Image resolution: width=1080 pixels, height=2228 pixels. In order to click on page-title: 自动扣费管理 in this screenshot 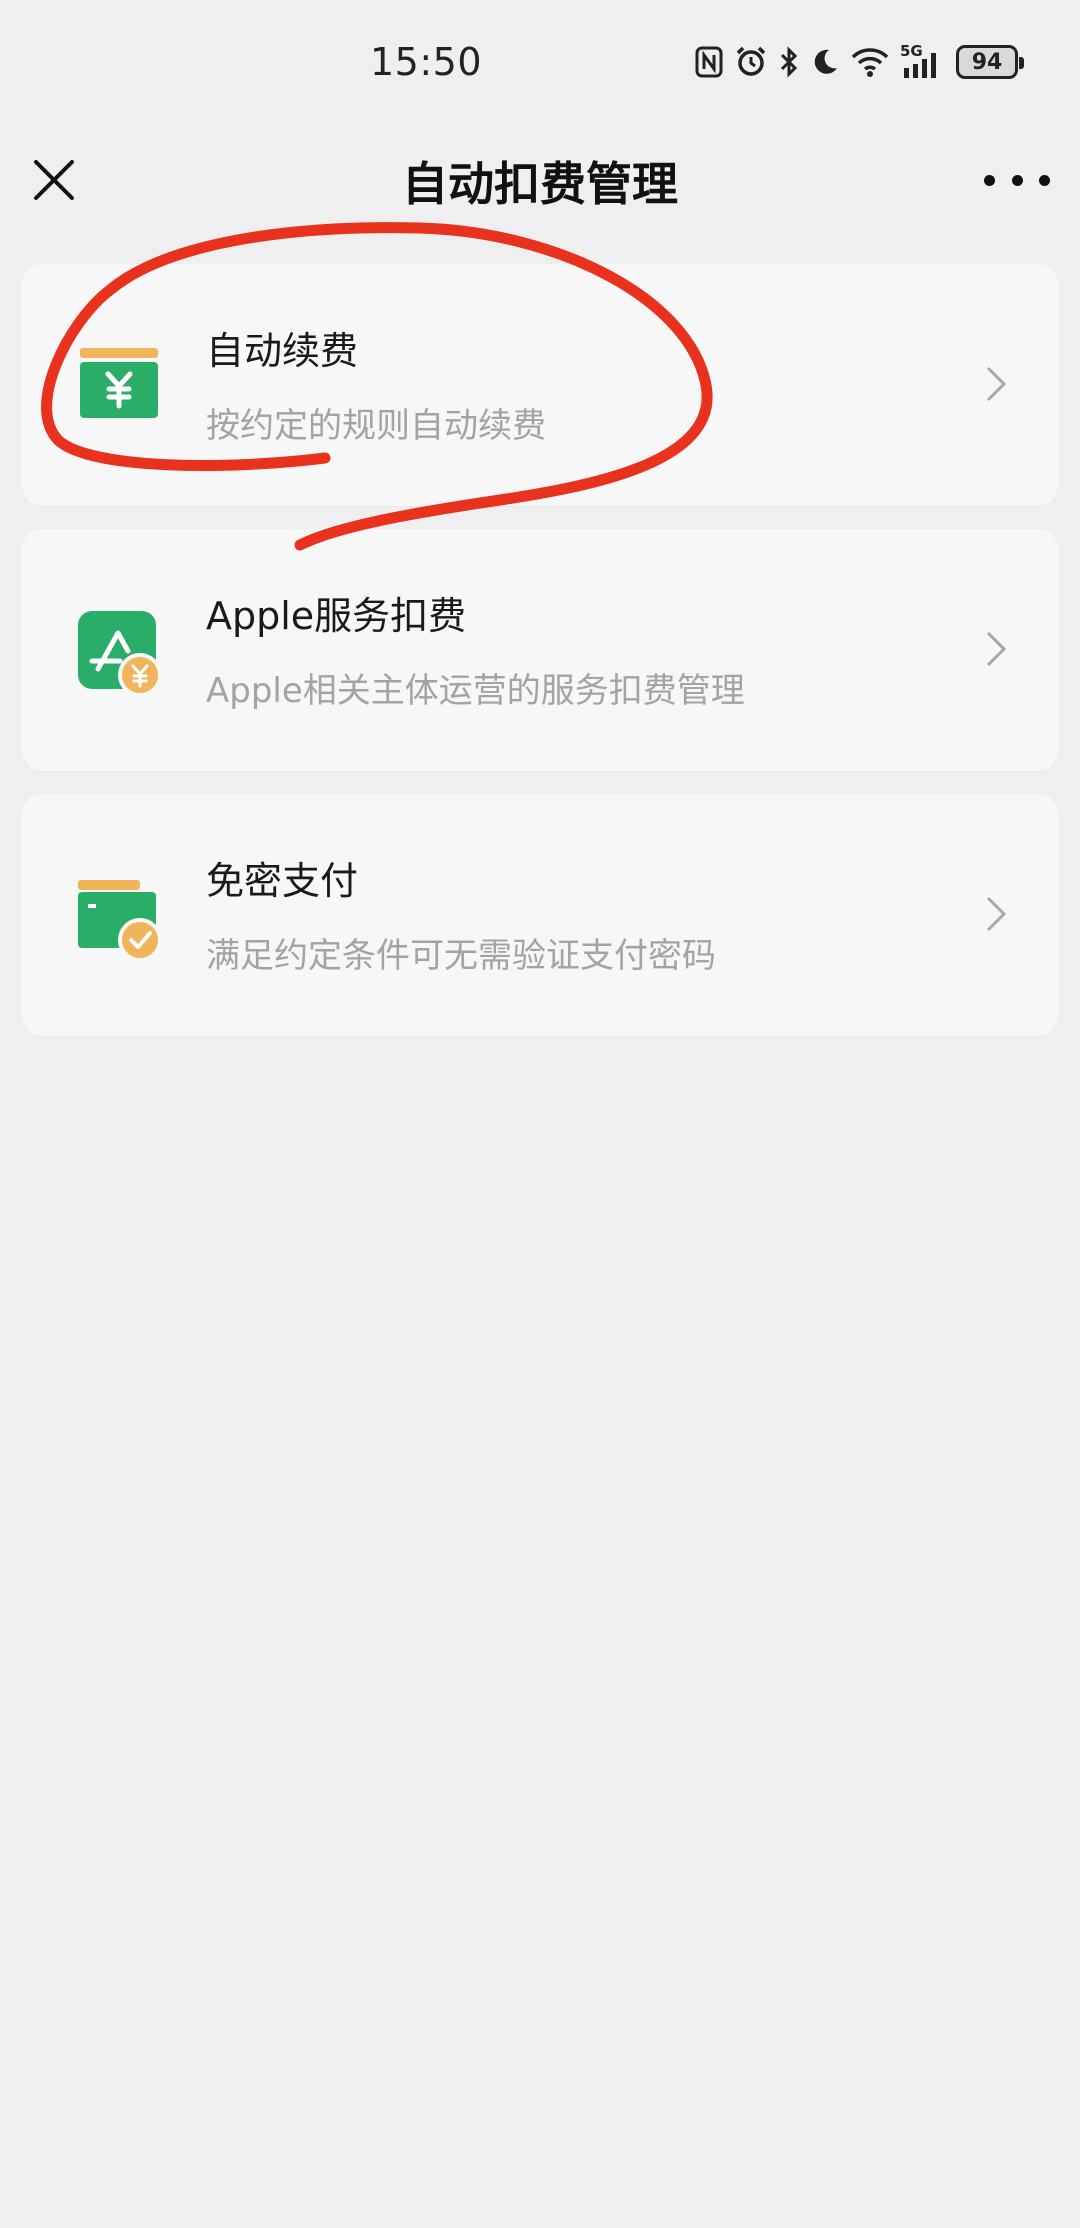, I will do `click(540, 184)`.